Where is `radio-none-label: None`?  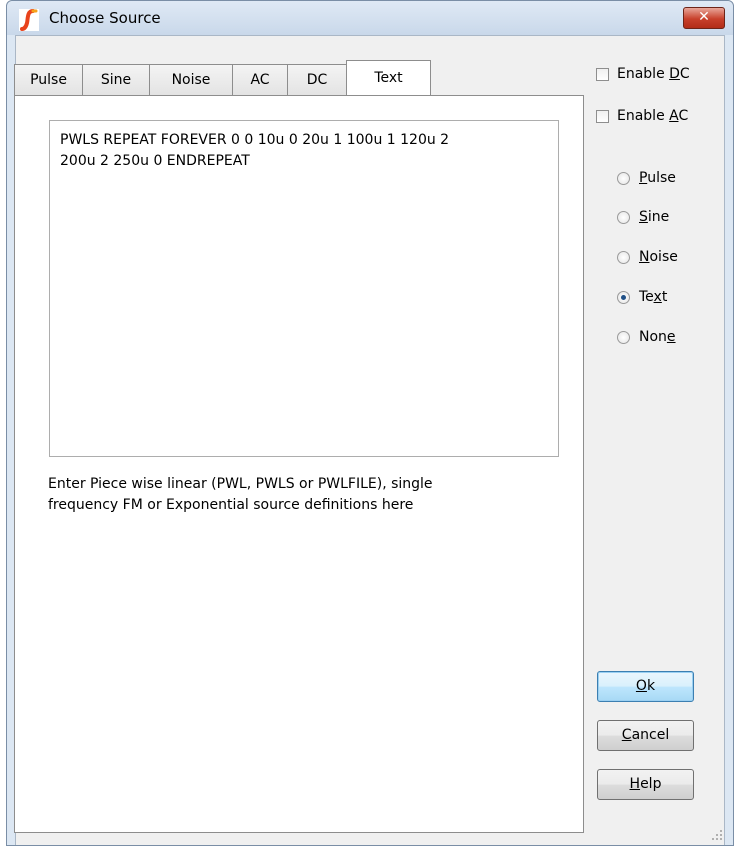
radio-none-label: None is located at coordinates (657, 337).